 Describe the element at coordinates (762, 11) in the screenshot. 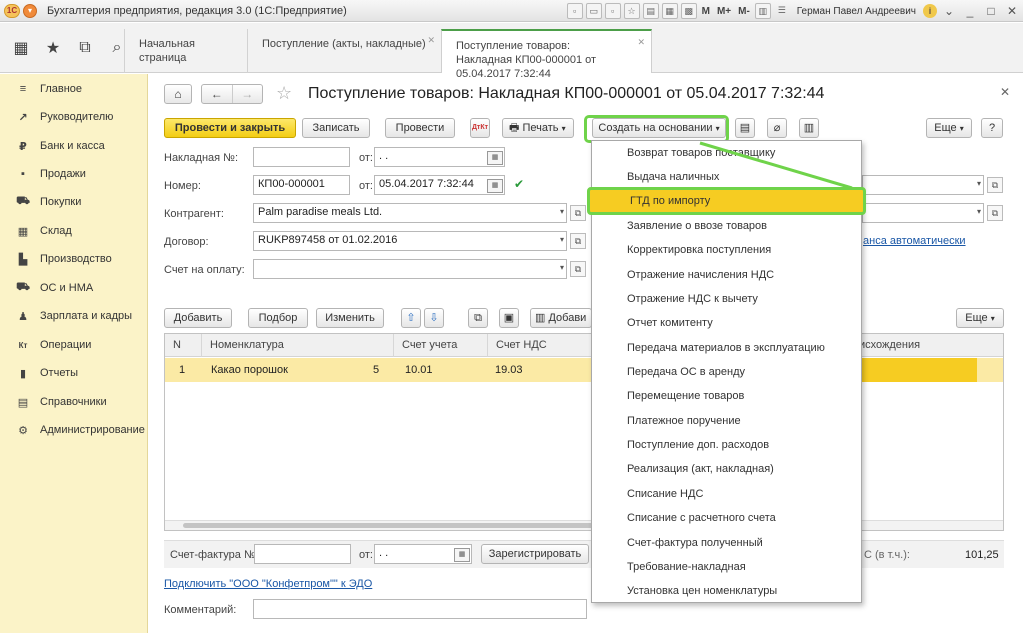

I see `layout-icon: ▥` at that location.